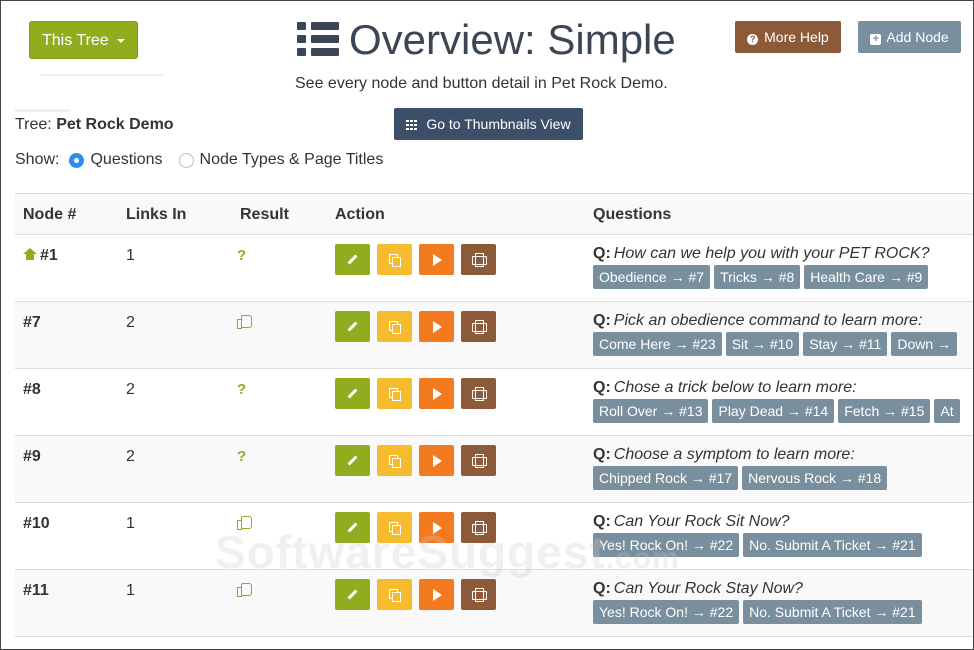  What do you see at coordinates (126, 159) in the screenshot?
I see `radio-questions-label: Questions` at bounding box center [126, 159].